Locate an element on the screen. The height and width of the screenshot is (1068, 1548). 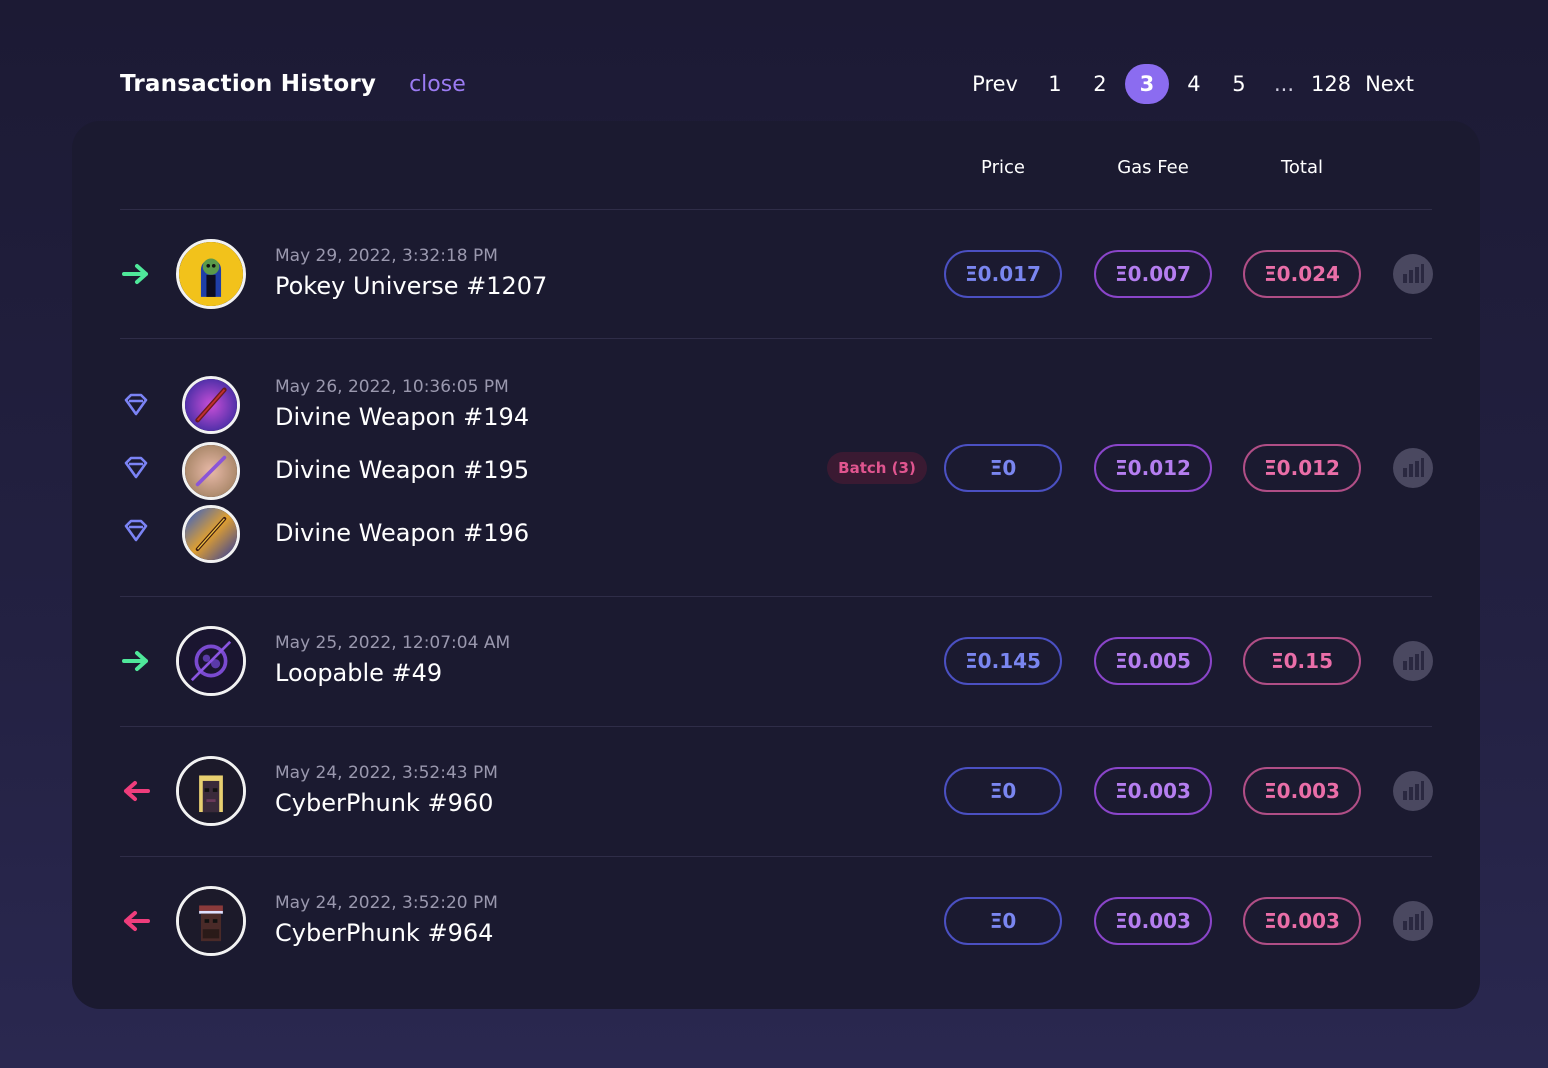
gas-fee-pill: Ξ0.007 is located at coordinates (1153, 274).